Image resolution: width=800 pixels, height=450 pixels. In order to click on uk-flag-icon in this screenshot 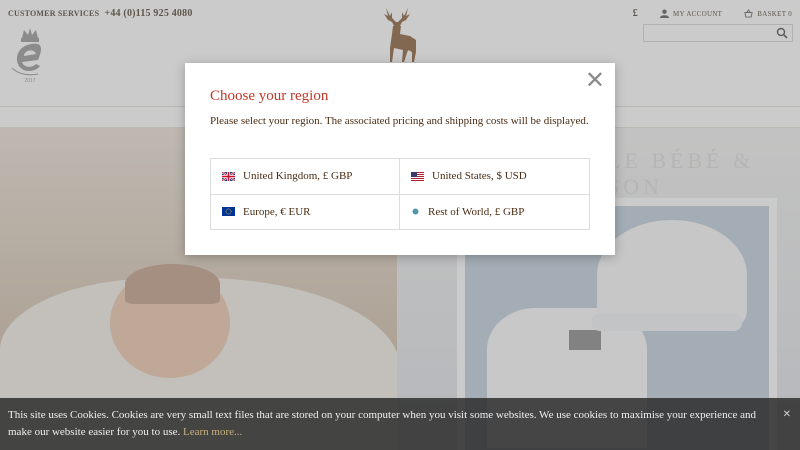, I will do `click(228, 176)`.